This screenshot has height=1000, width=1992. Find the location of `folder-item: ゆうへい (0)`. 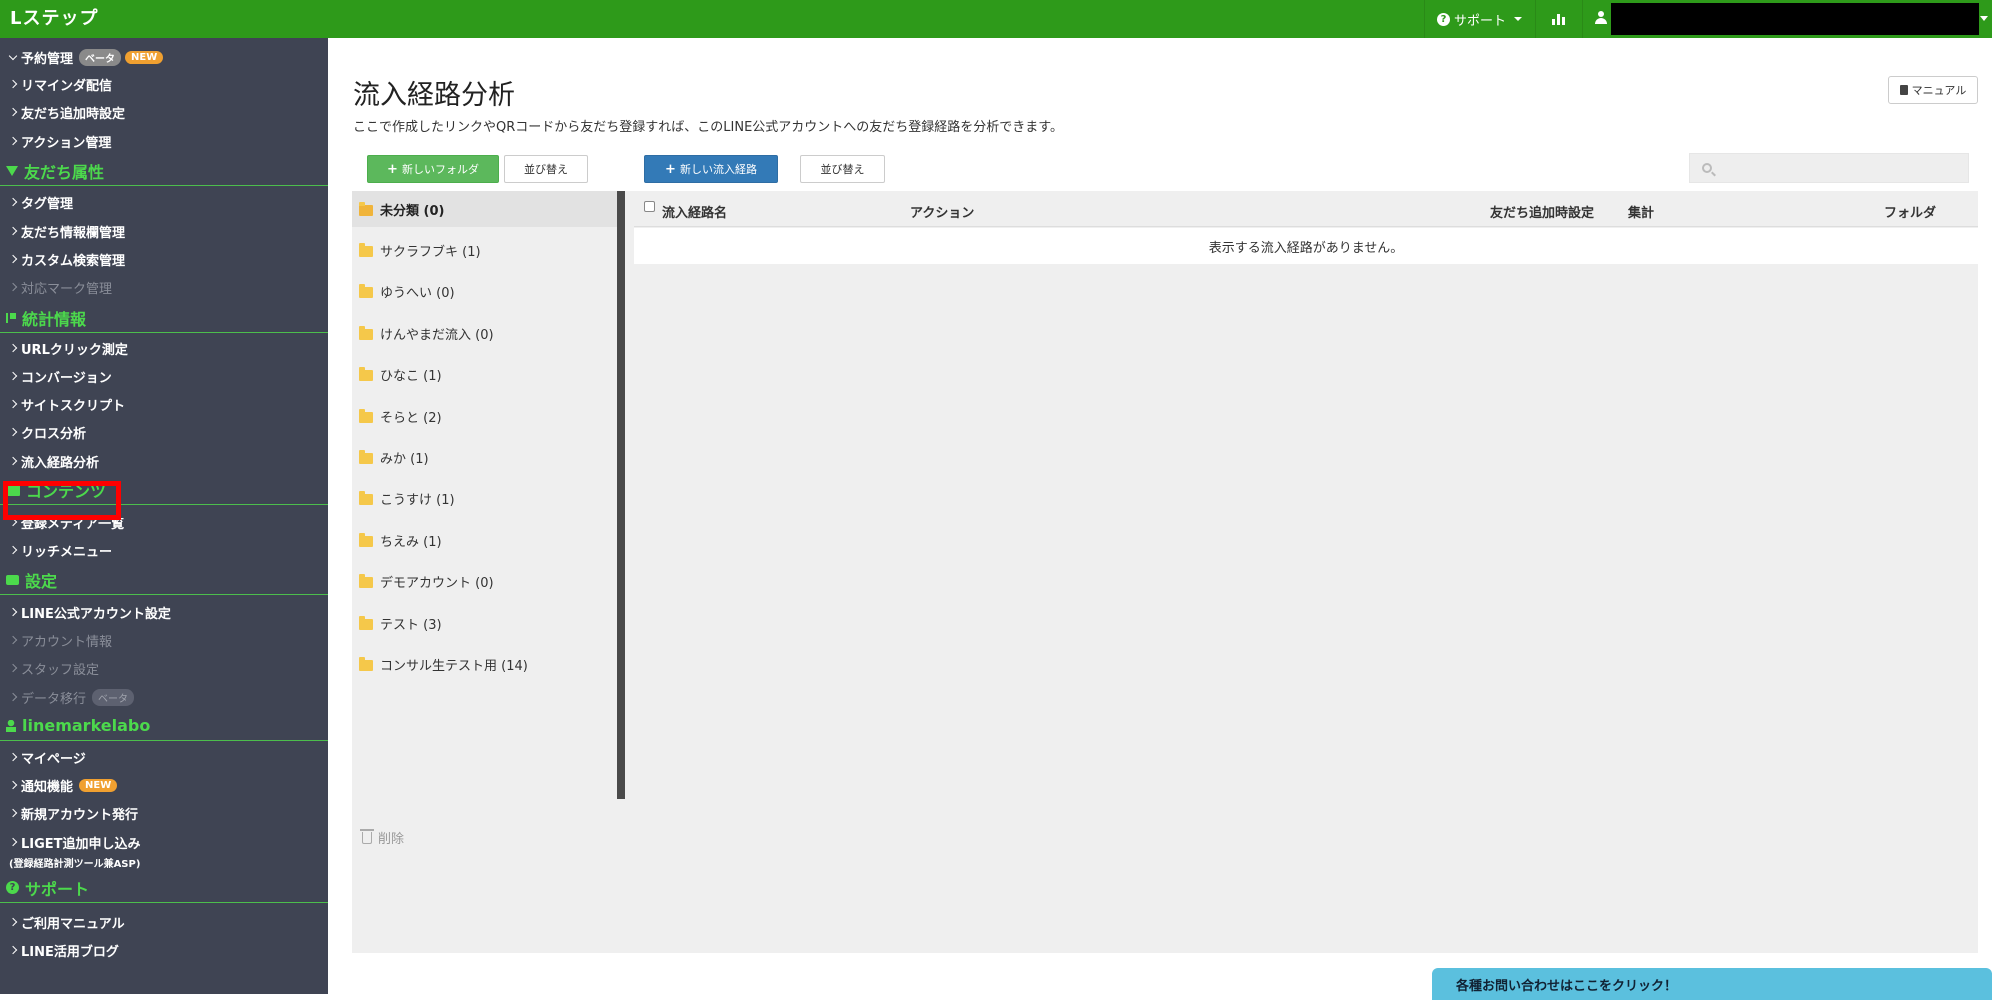

folder-item: ゆうへい (0) is located at coordinates (484, 291).